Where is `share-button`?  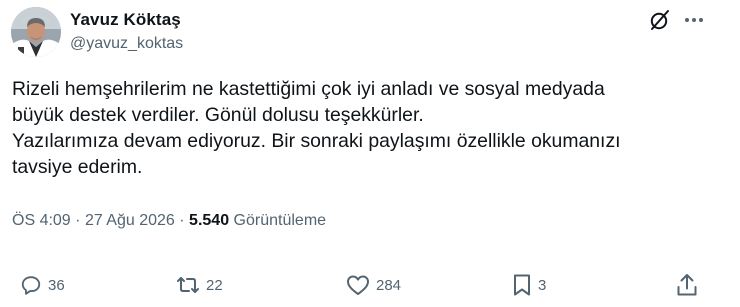 share-button is located at coordinates (687, 285).